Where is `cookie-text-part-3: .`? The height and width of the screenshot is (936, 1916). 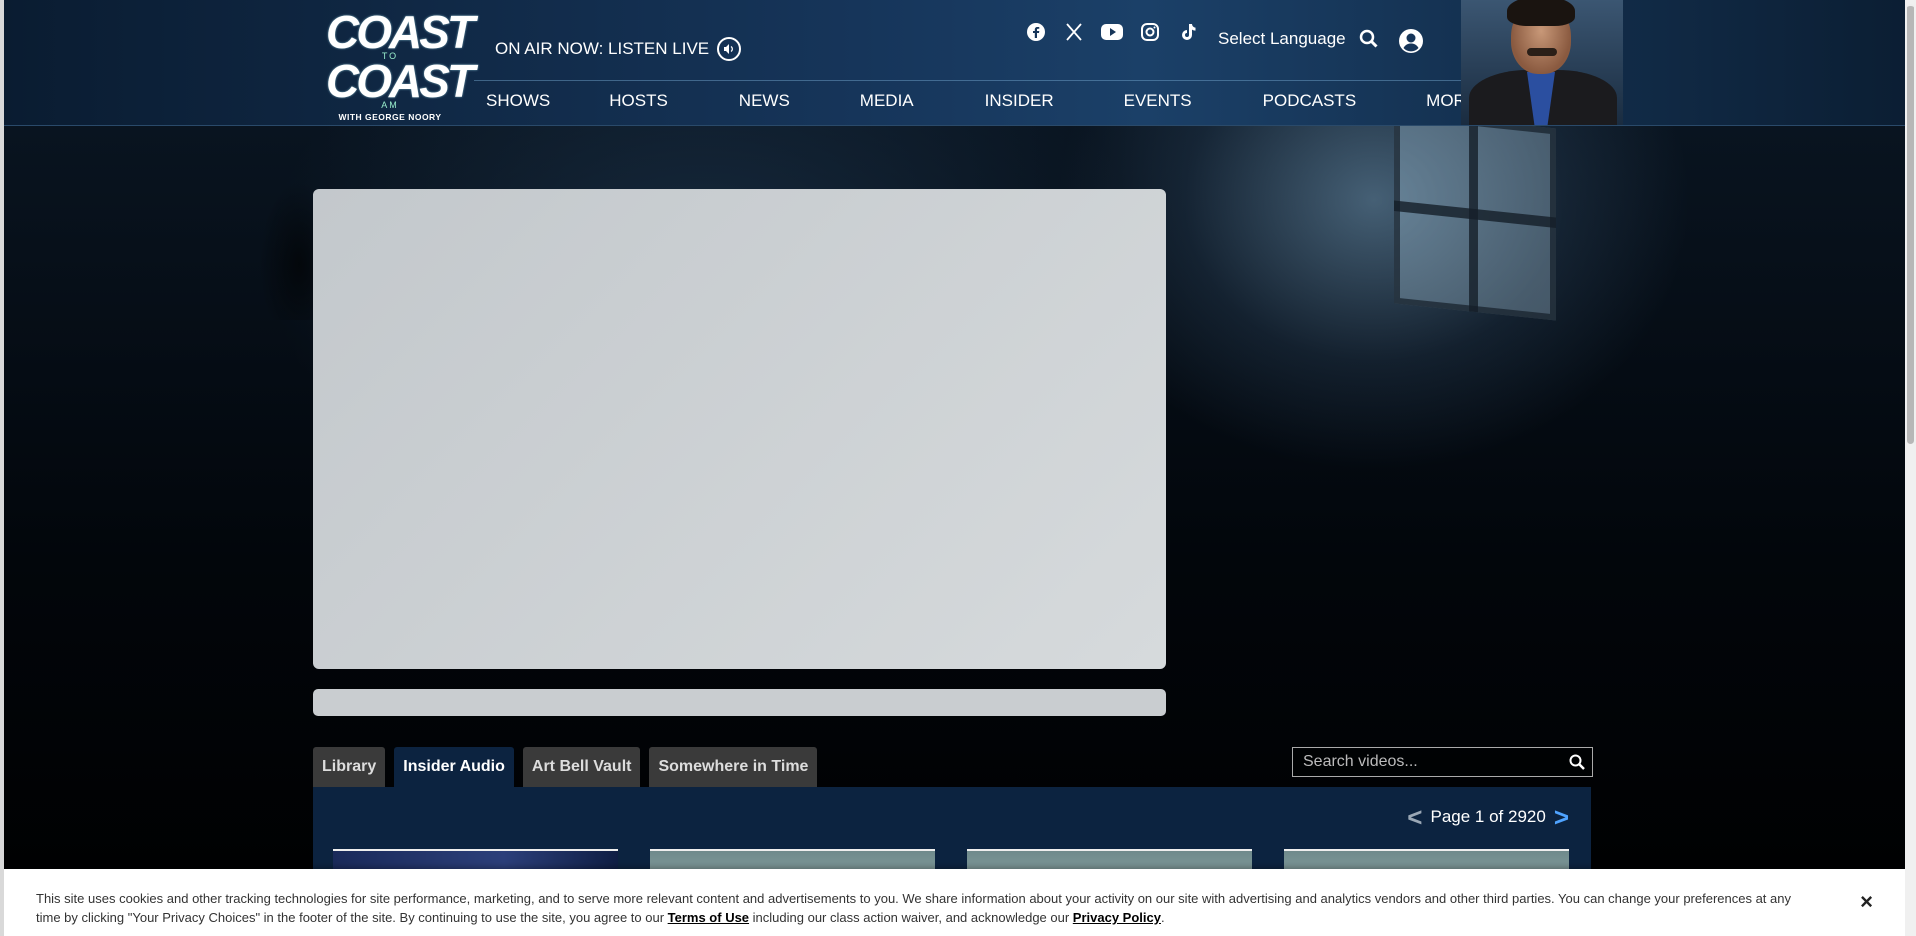 cookie-text-part-3: . is located at coordinates (1162, 917).